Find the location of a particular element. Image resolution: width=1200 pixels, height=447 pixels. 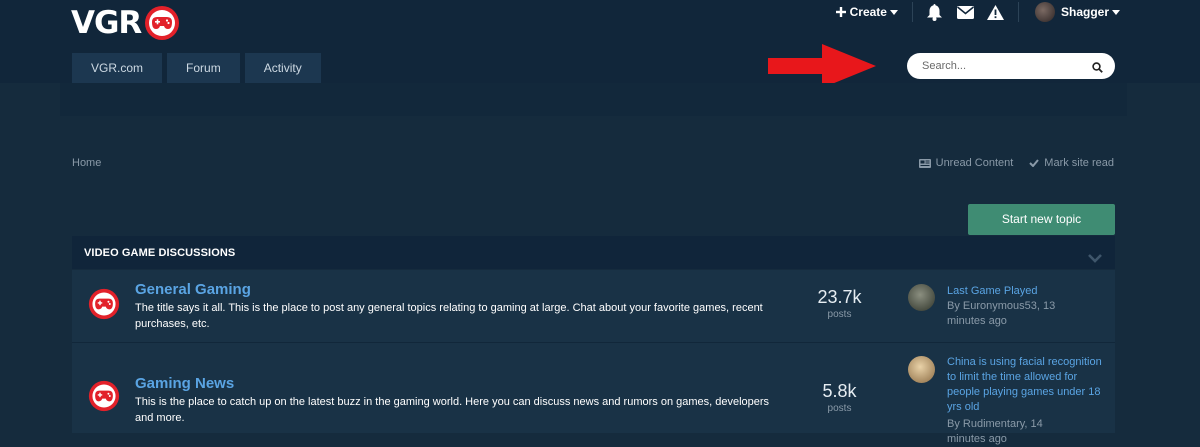

last-post-meta: By Rudimentary, 14 minutes ago is located at coordinates (995, 431).